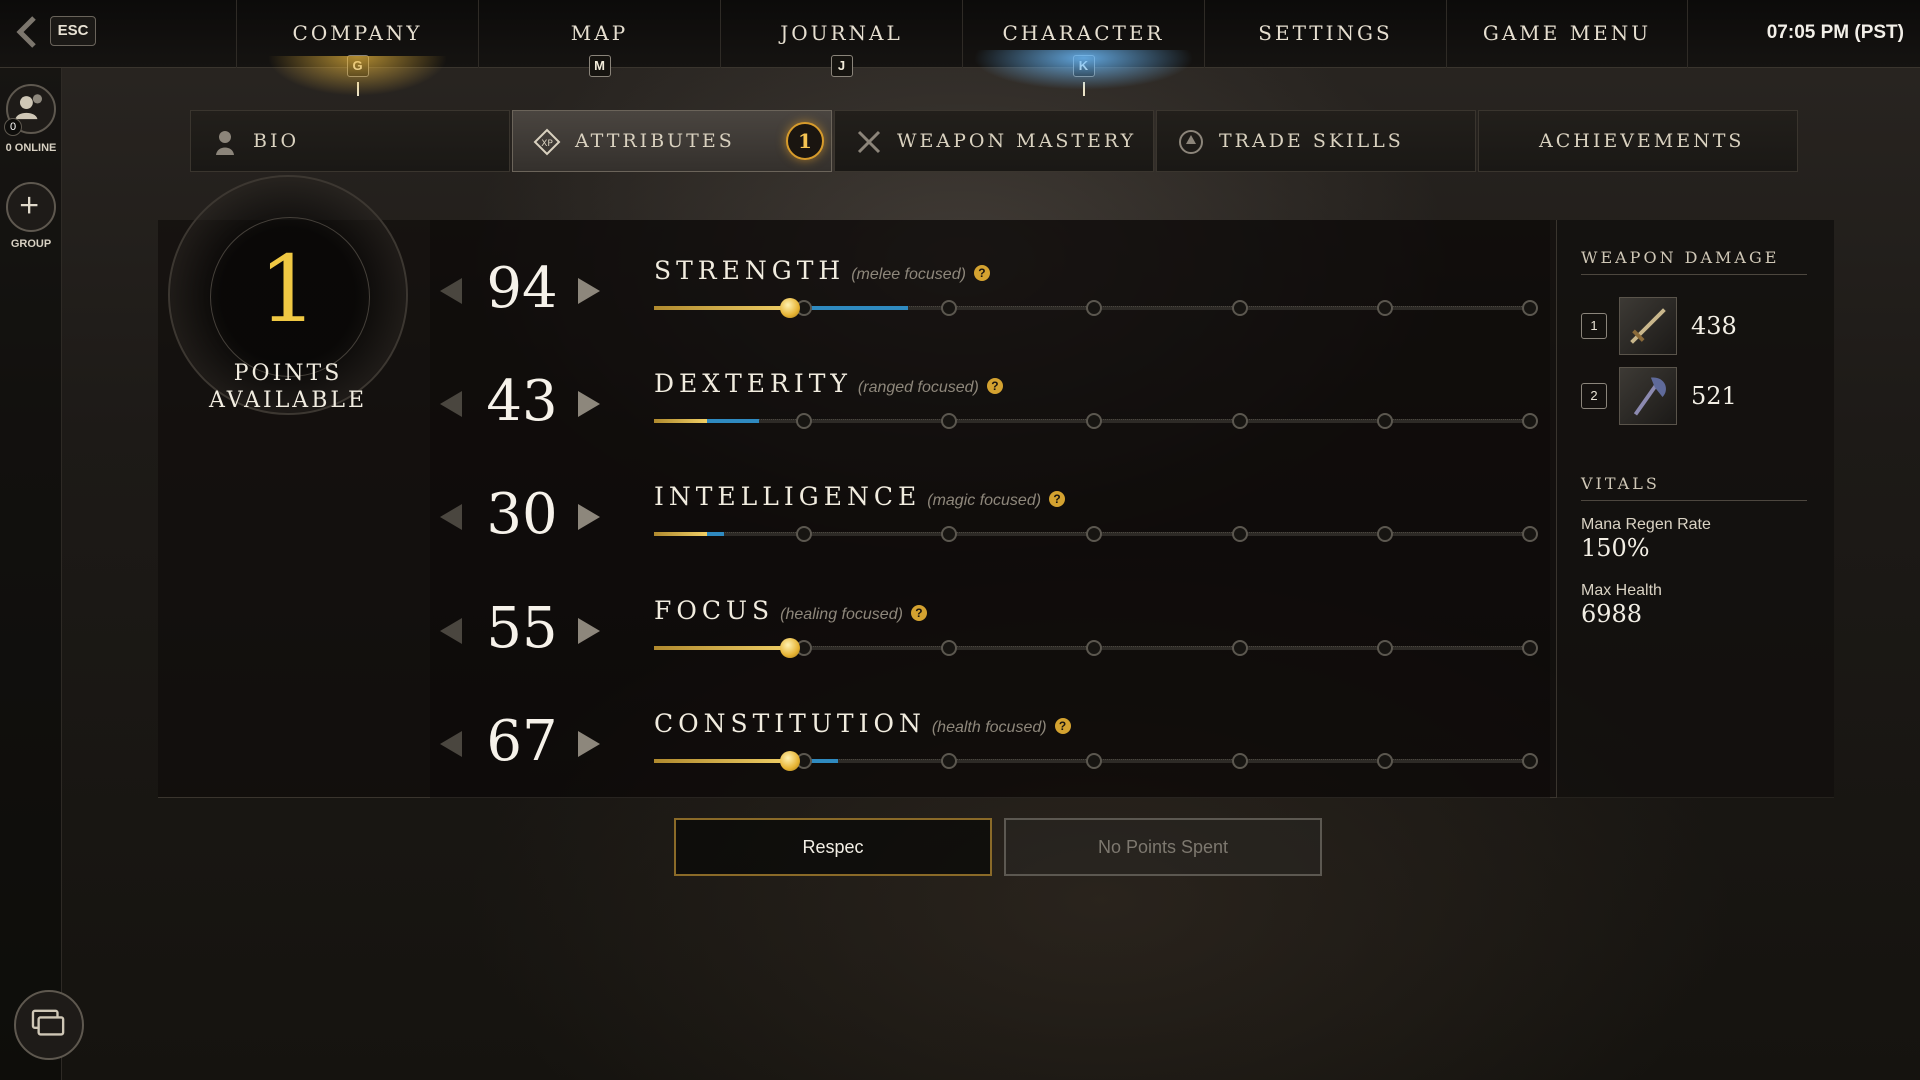 This screenshot has width=1920, height=1080. What do you see at coordinates (990, 520) in the screenshot?
I see `attribute-row-intelligence: 30 INTELLIGENCE (magic focused)?` at bounding box center [990, 520].